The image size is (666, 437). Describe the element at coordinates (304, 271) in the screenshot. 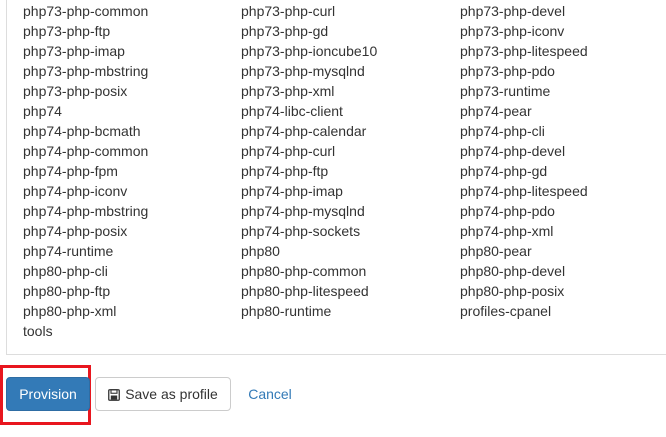

I see `package-item: php80-php-common` at that location.